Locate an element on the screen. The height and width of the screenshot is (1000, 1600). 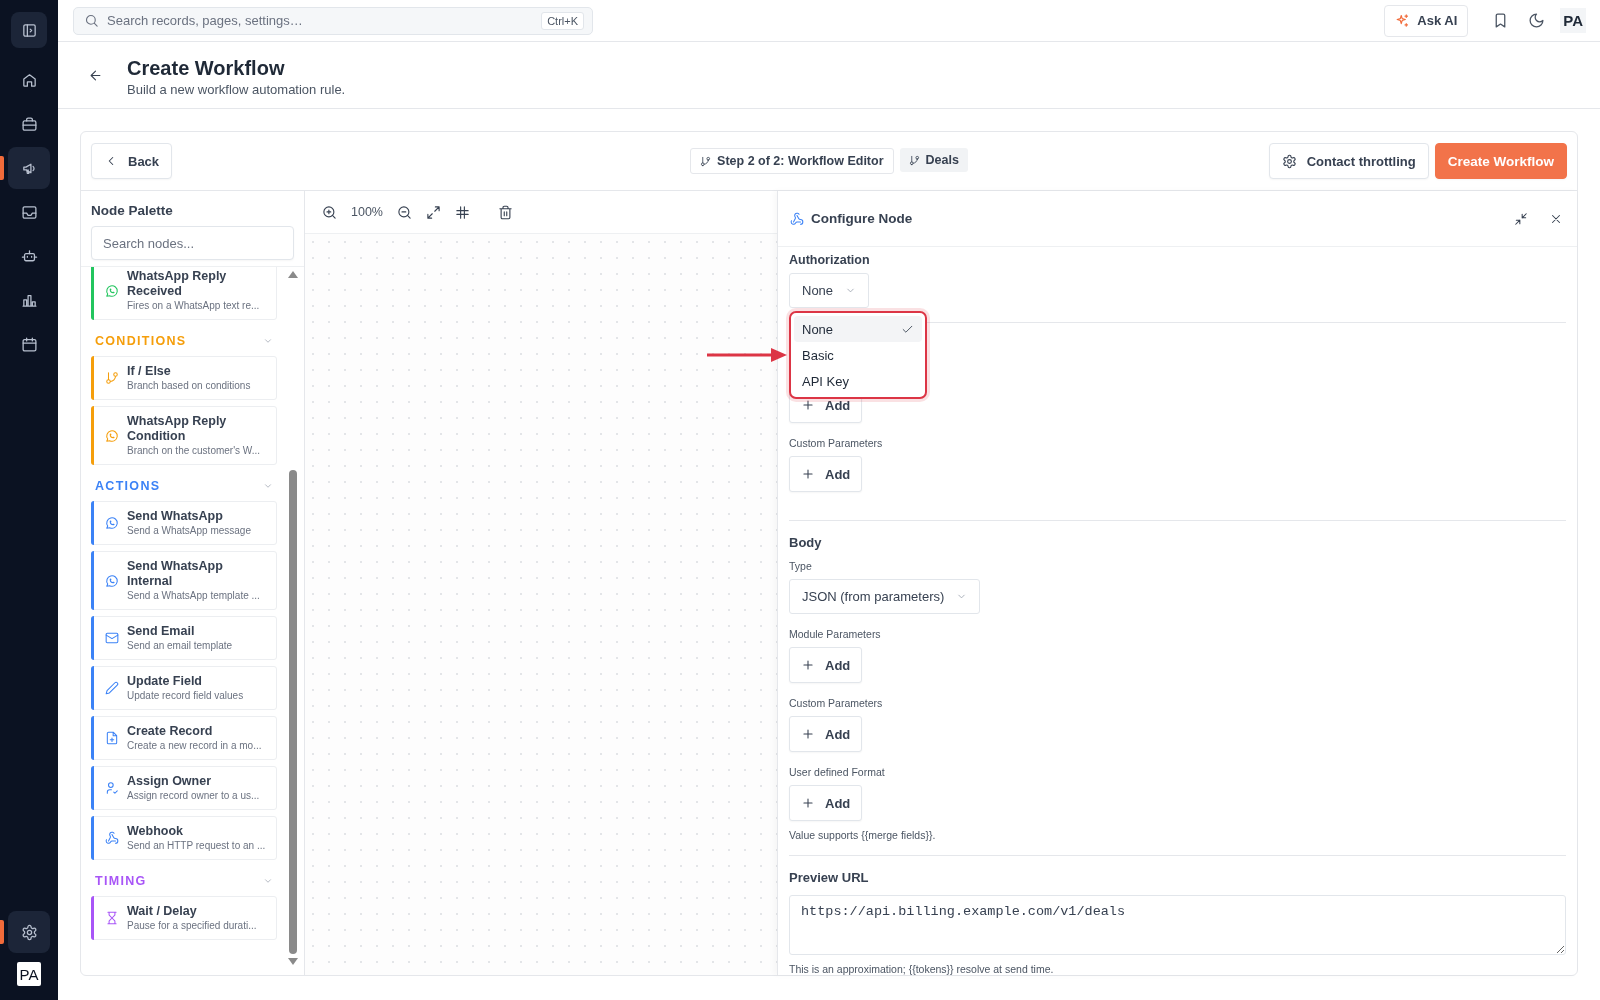
node-title: Create Record is located at coordinates (170, 731).